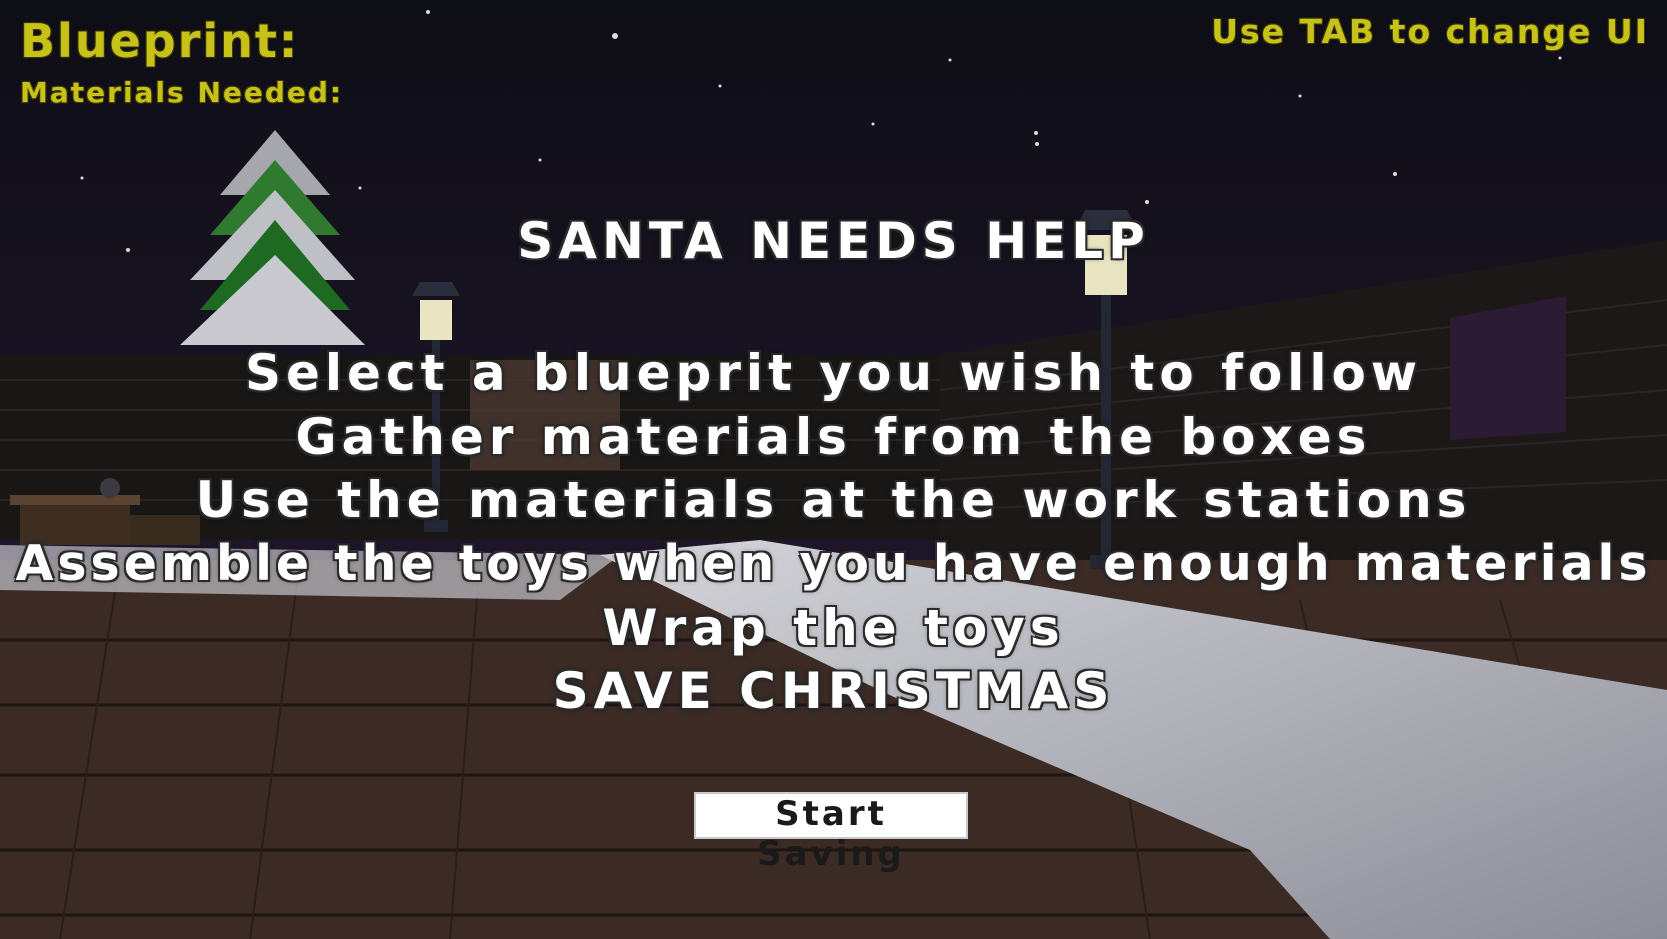 The width and height of the screenshot is (1667, 939). What do you see at coordinates (833, 500) in the screenshot?
I see `intro-step-use-work-stations: Use the materials at the work stations` at bounding box center [833, 500].